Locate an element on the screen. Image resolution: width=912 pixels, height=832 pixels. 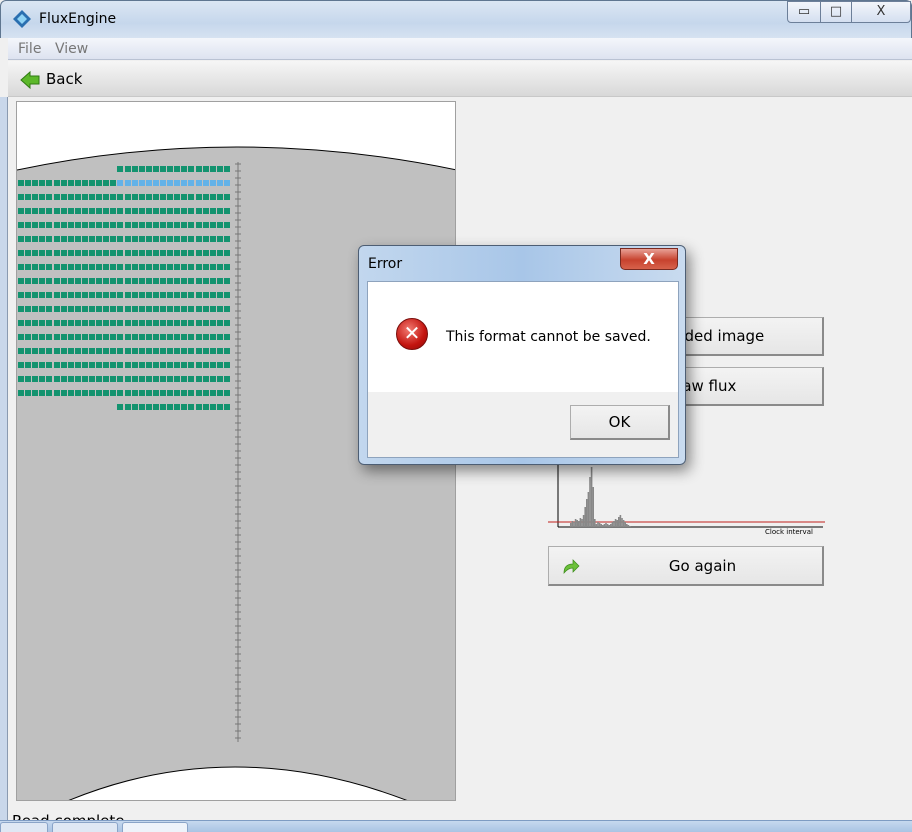
taskbar-item is located at coordinates (24, 827).